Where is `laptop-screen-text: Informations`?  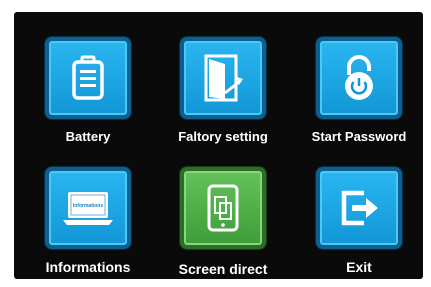
laptop-screen-text: Informations is located at coordinates (88, 206).